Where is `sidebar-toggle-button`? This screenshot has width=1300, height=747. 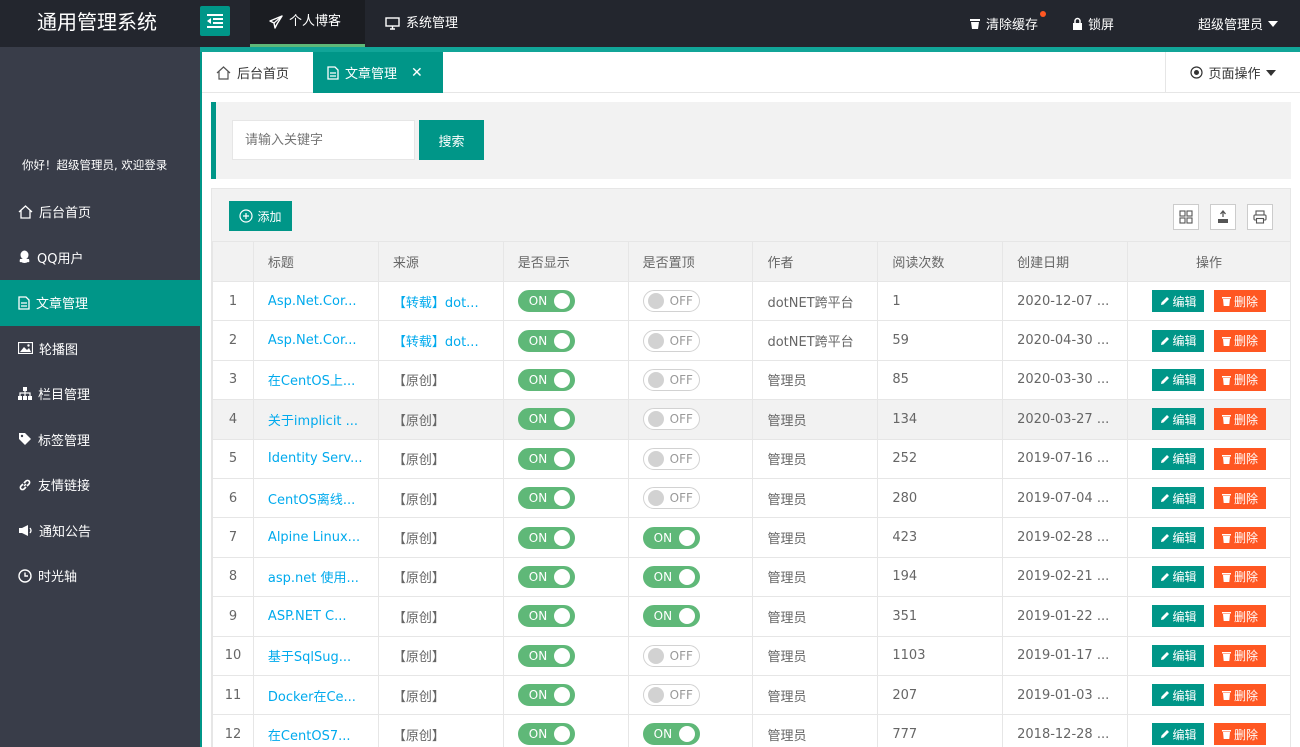 sidebar-toggle-button is located at coordinates (215, 21).